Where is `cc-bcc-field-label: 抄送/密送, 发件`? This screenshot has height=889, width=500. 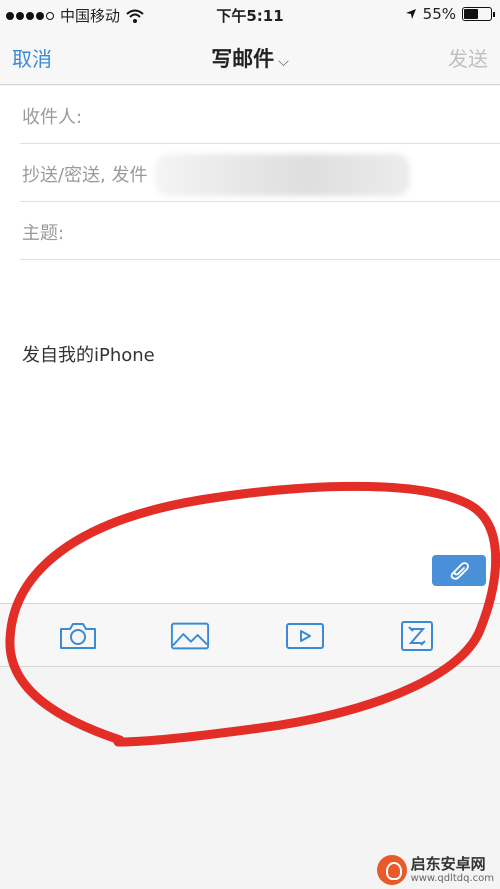 cc-bcc-field-label: 抄送/密送, 发件 is located at coordinates (85, 175).